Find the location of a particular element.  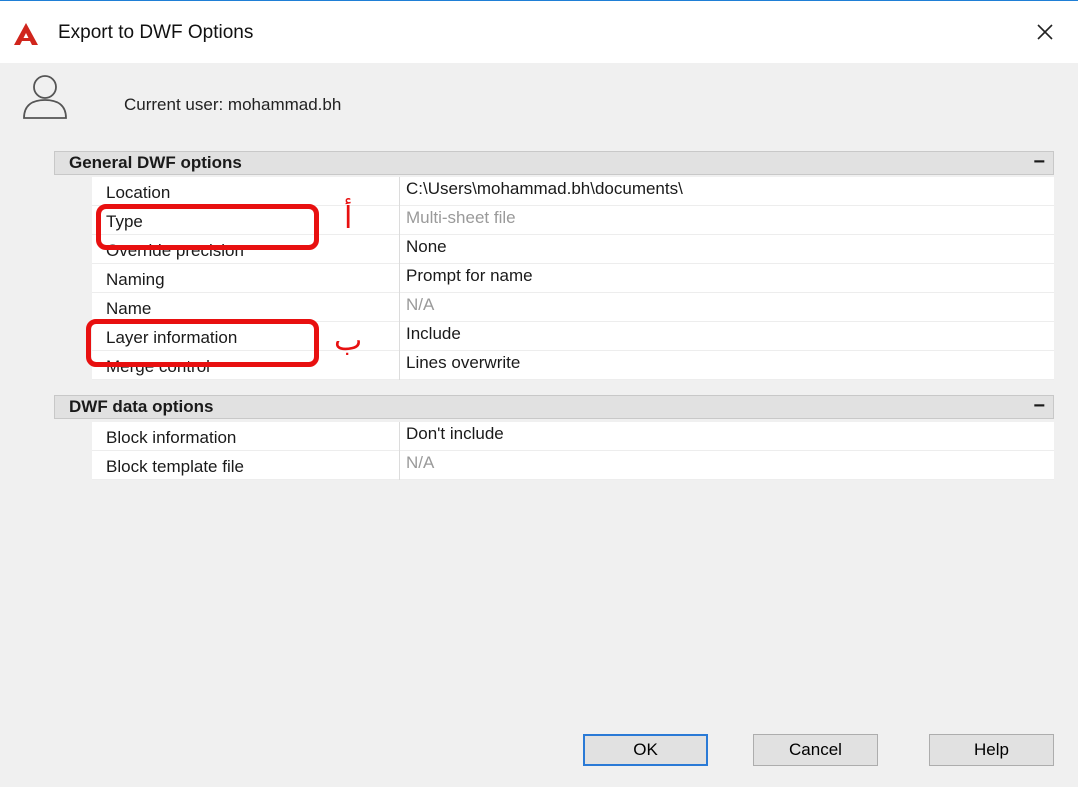

cancel-button: Cancel is located at coordinates (815, 750).